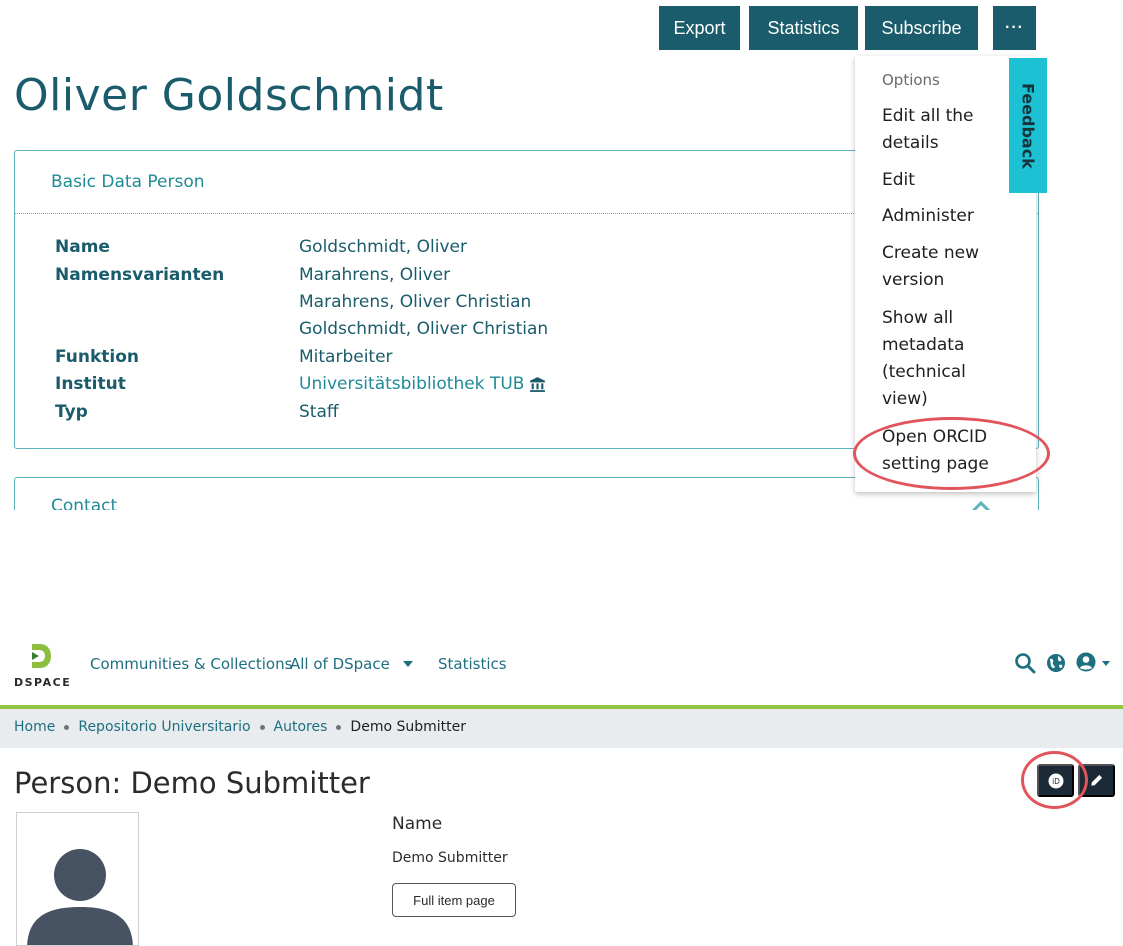 The height and width of the screenshot is (946, 1123). Describe the element at coordinates (454, 900) in the screenshot. I see `full-item-page-button: Full item page` at that location.